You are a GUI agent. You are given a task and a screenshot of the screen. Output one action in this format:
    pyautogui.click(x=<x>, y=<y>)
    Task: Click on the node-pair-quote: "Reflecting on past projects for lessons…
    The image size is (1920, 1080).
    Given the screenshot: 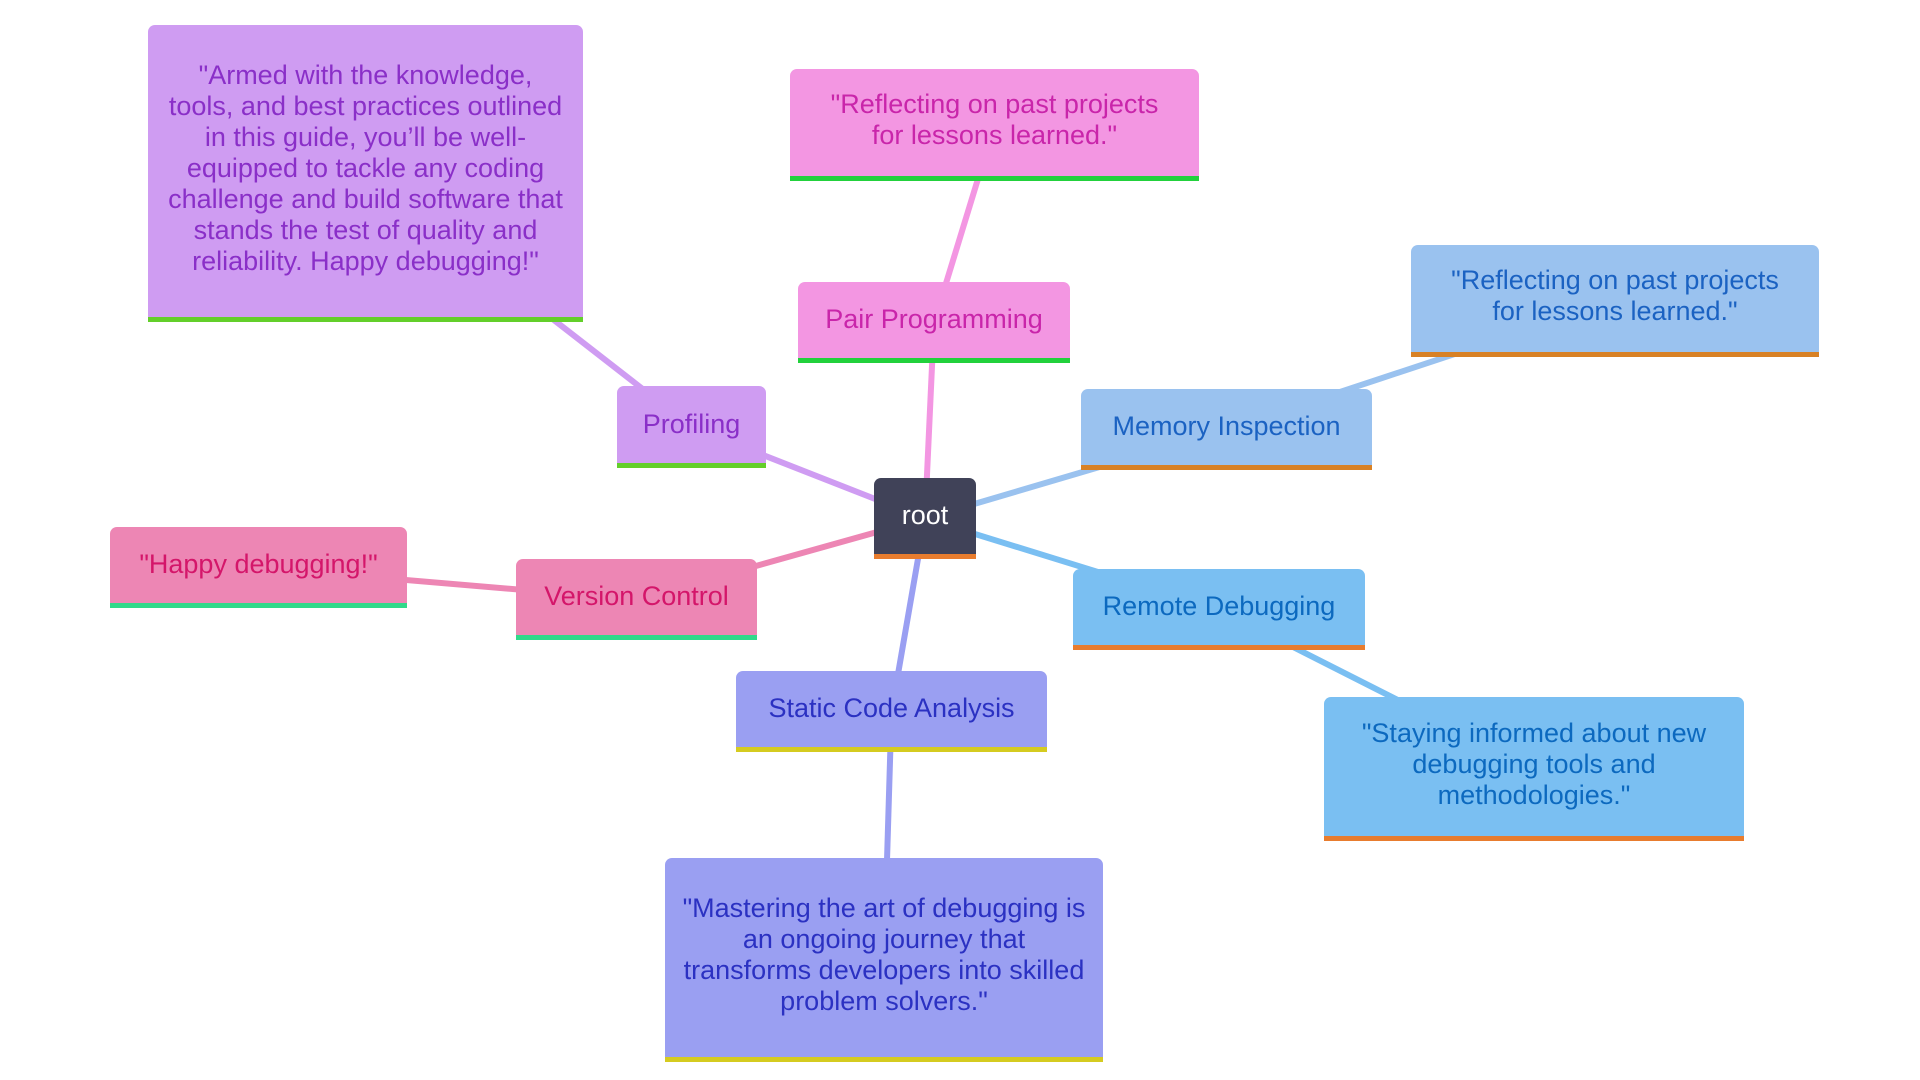 What is the action you would take?
    pyautogui.click(x=994, y=125)
    